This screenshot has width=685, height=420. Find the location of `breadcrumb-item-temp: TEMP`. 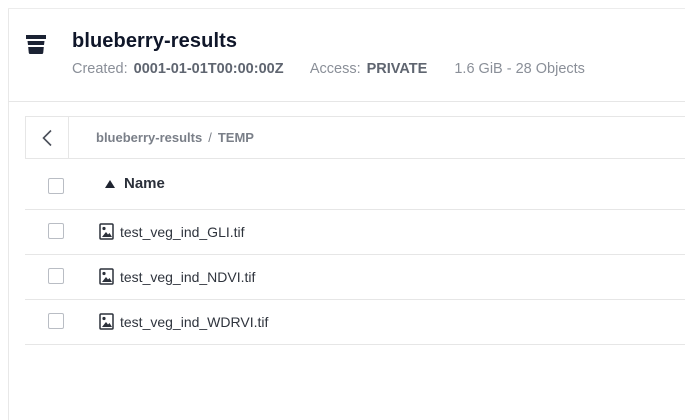

breadcrumb-item-temp: TEMP is located at coordinates (236, 137).